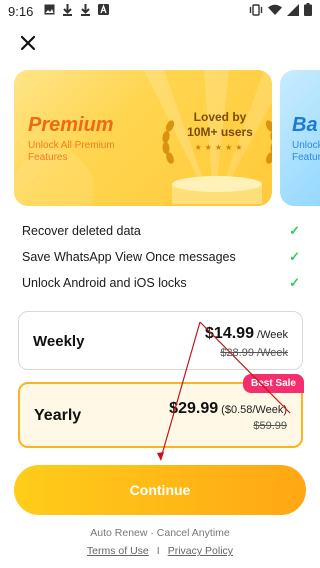 The image size is (320, 568). Describe the element at coordinates (229, 333) in the screenshot. I see `plan-price: $14.99` at that location.